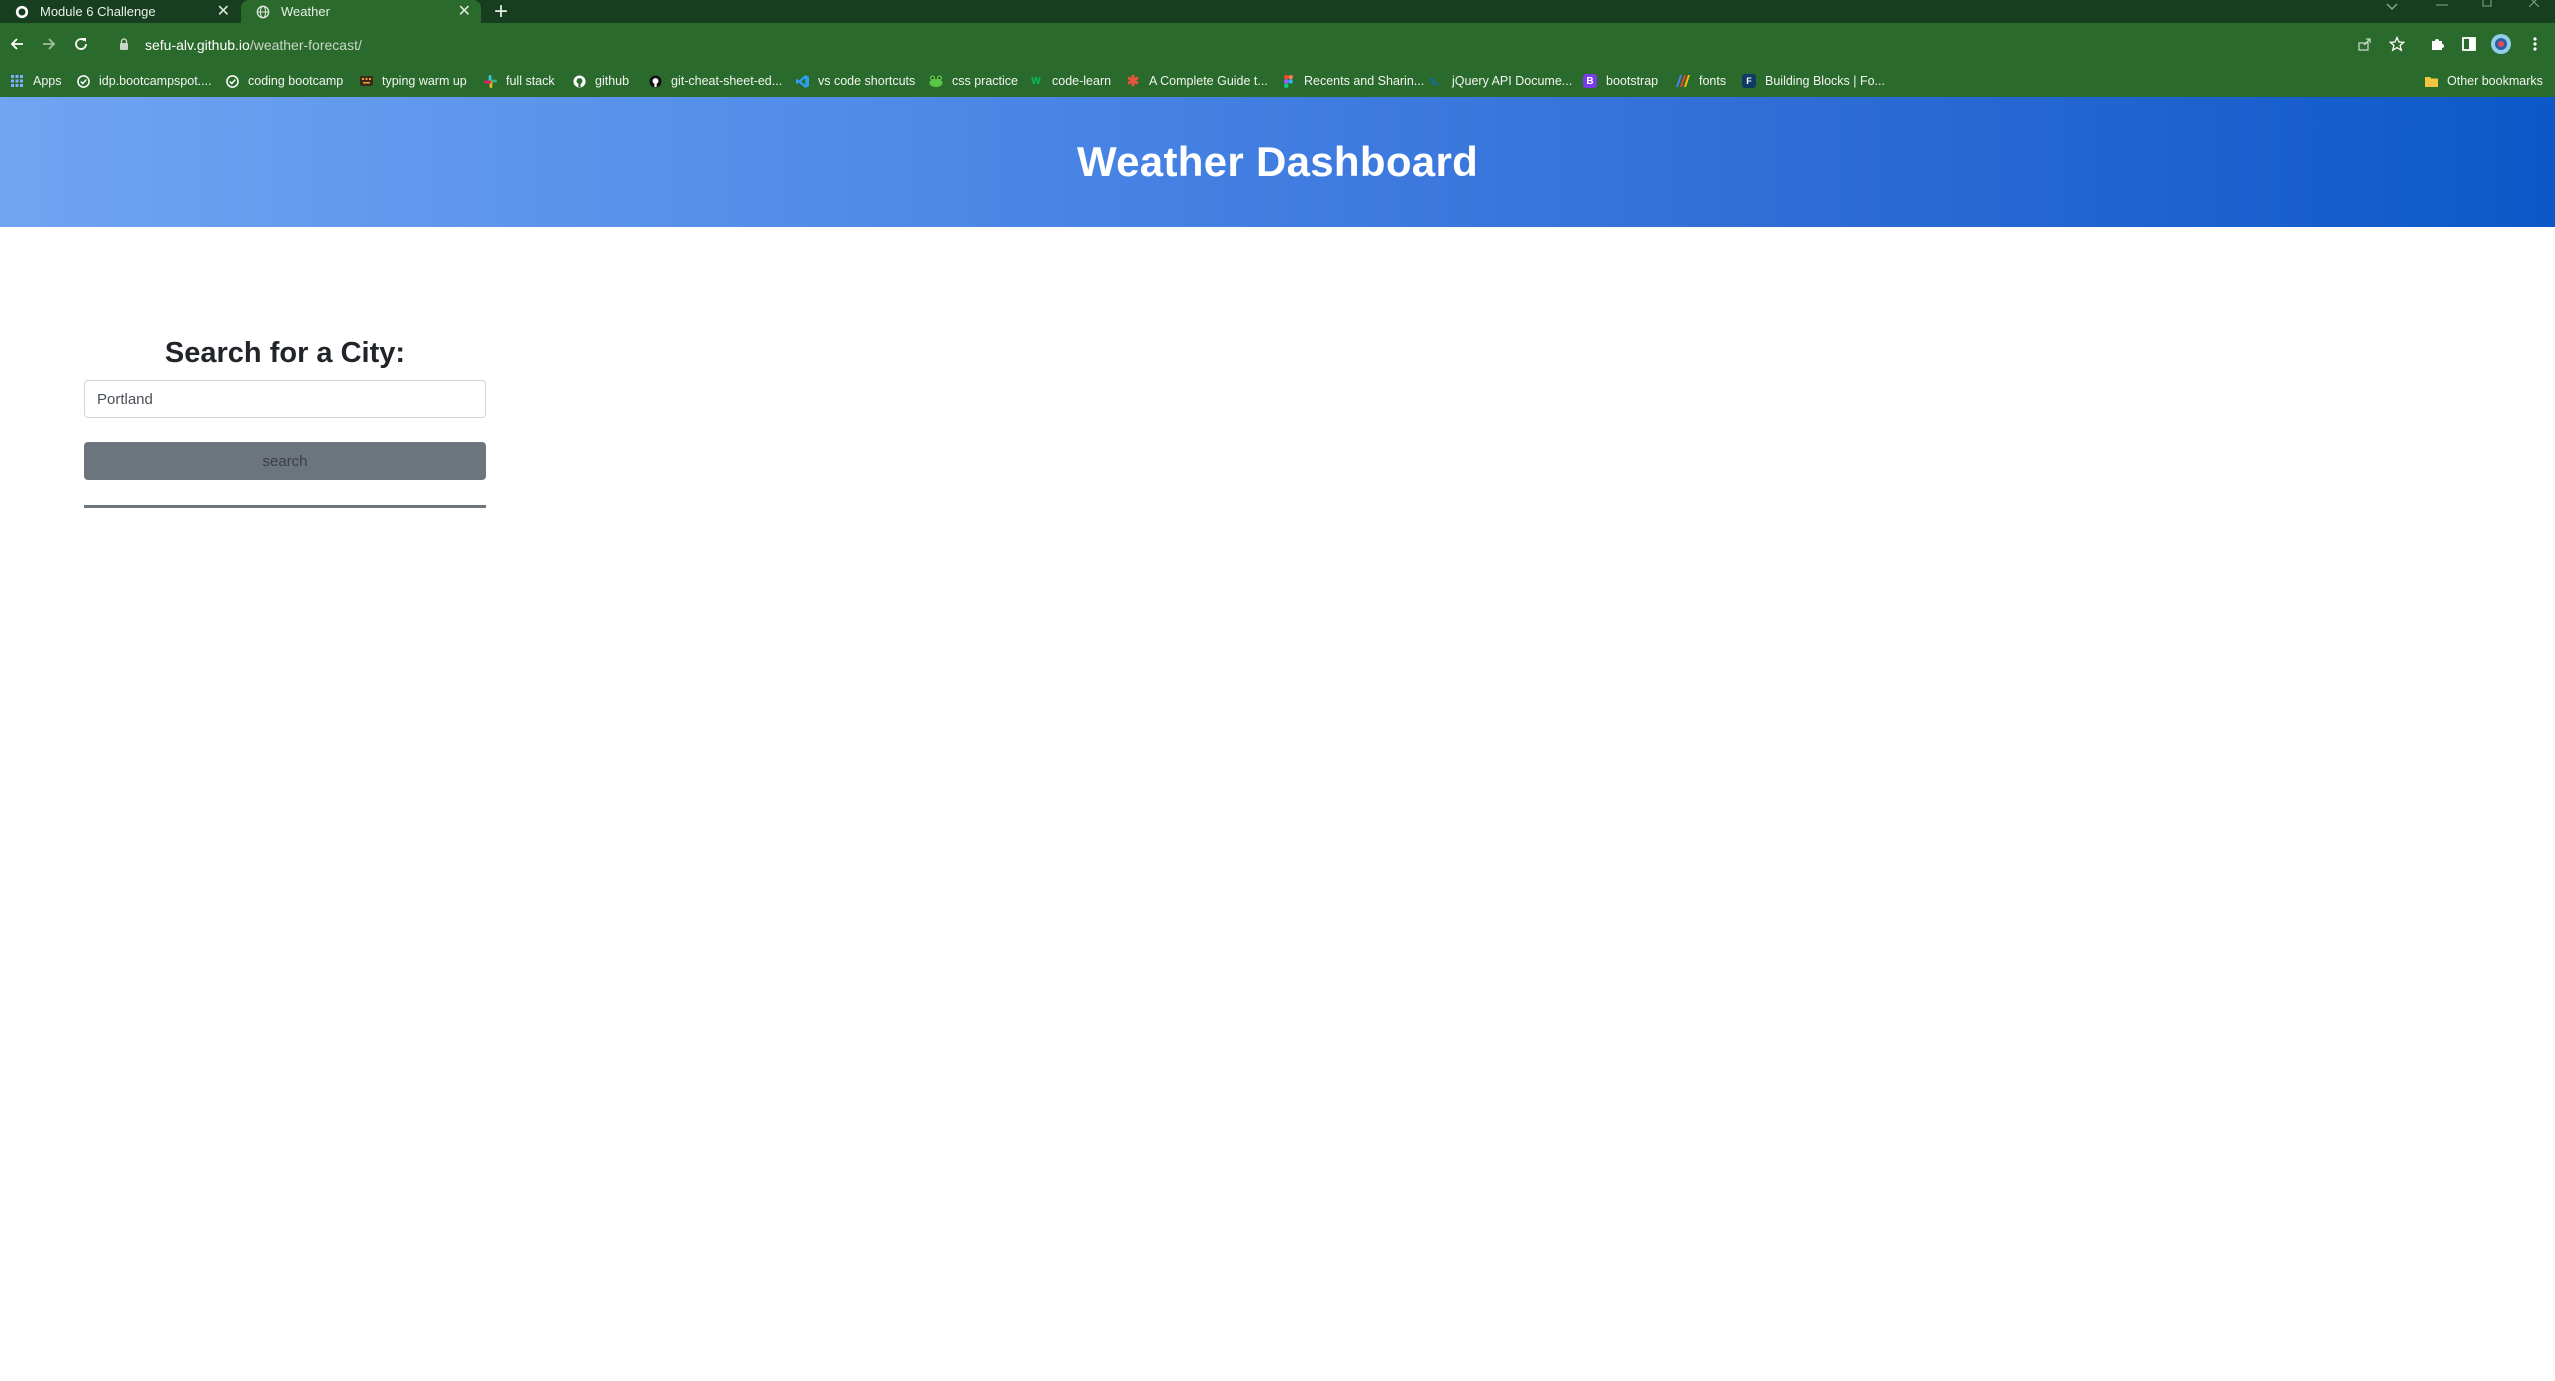 The image size is (2555, 1381). What do you see at coordinates (1632, 81) in the screenshot?
I see `bookmark-label: bootstrap` at bounding box center [1632, 81].